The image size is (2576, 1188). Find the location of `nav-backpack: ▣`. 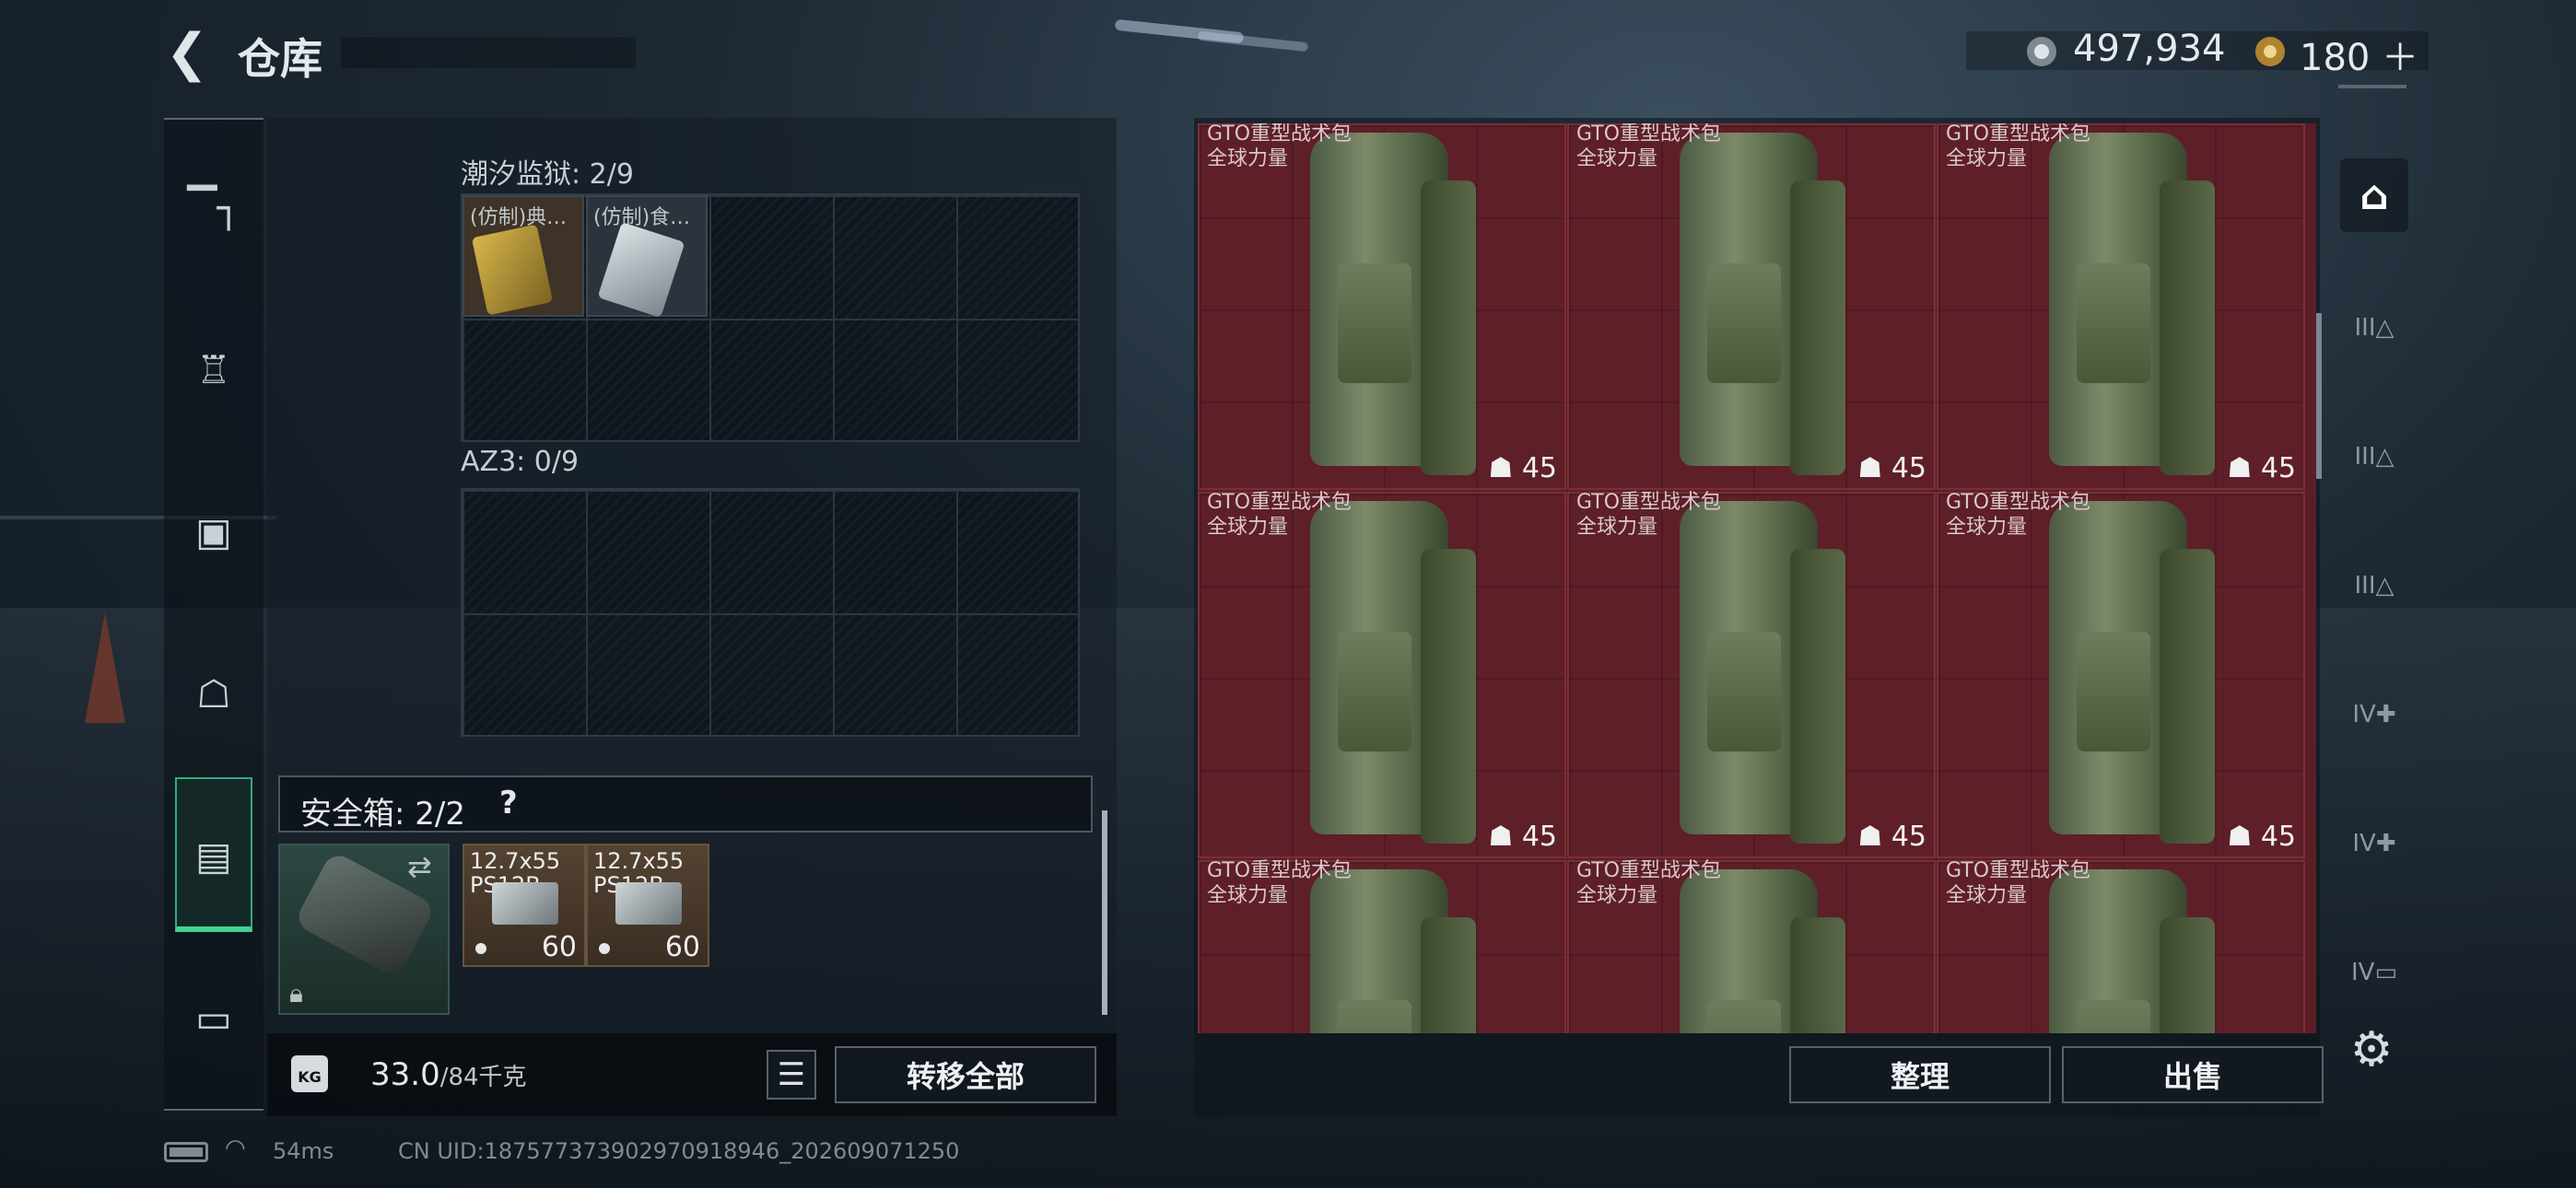

nav-backpack: ▣ is located at coordinates (213, 531).